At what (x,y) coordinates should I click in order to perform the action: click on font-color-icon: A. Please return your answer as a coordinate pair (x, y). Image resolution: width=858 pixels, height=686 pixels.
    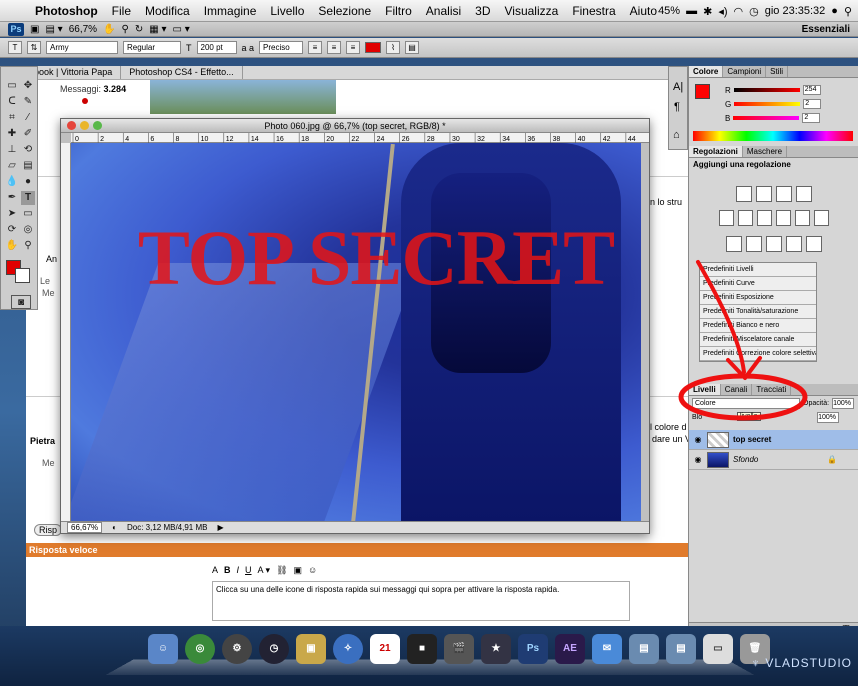
    Looking at the image, I should click on (215, 570).